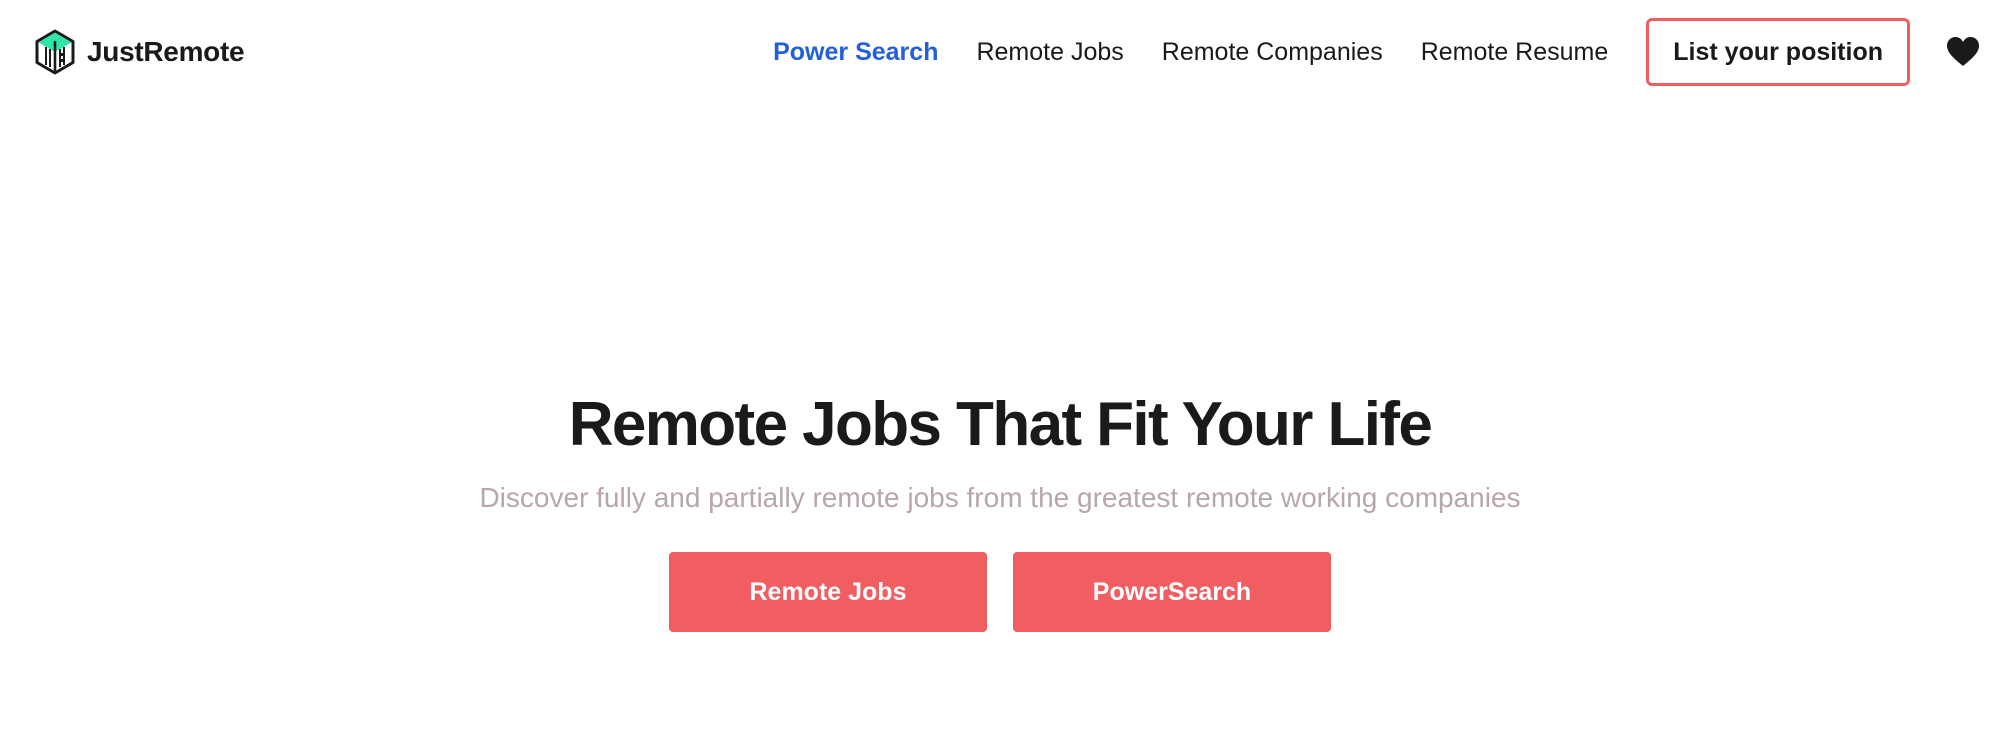 This screenshot has width=2000, height=752. What do you see at coordinates (1272, 52) in the screenshot?
I see `nav-link-remote-companies: Remote Companies` at bounding box center [1272, 52].